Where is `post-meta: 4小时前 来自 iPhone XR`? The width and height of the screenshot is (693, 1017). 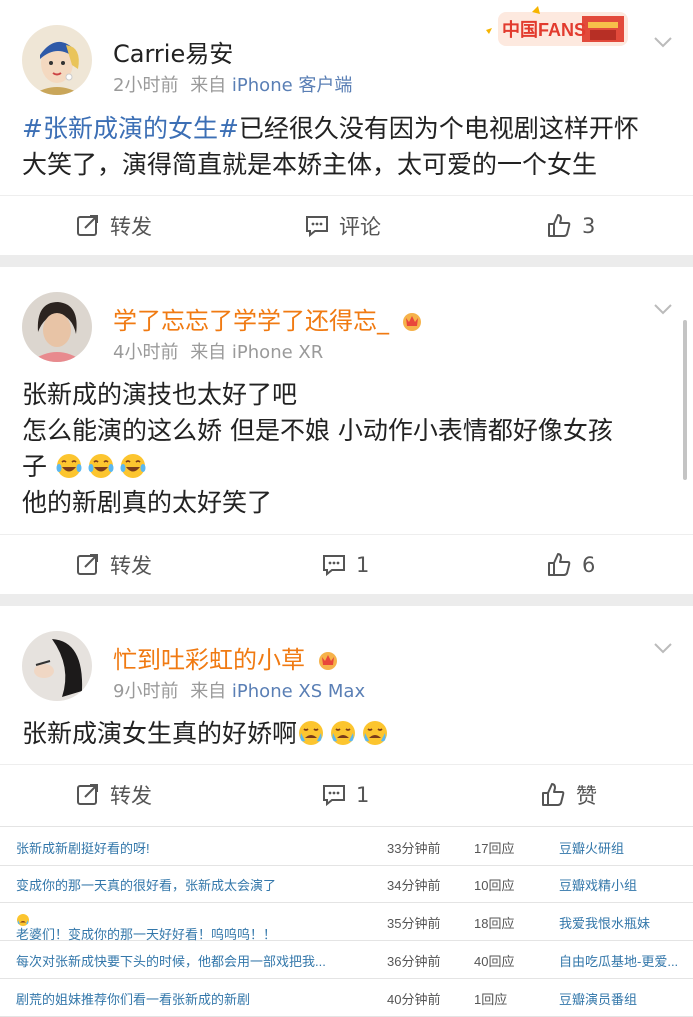
post-meta: 4小时前 来自 iPhone XR is located at coordinates (218, 351).